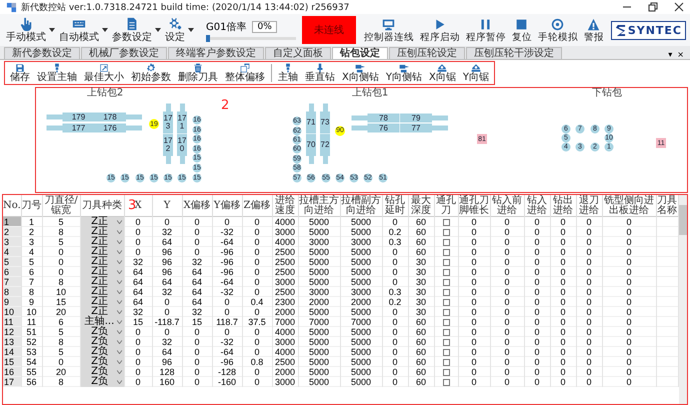  I want to click on row-number: 16, so click(12, 372).